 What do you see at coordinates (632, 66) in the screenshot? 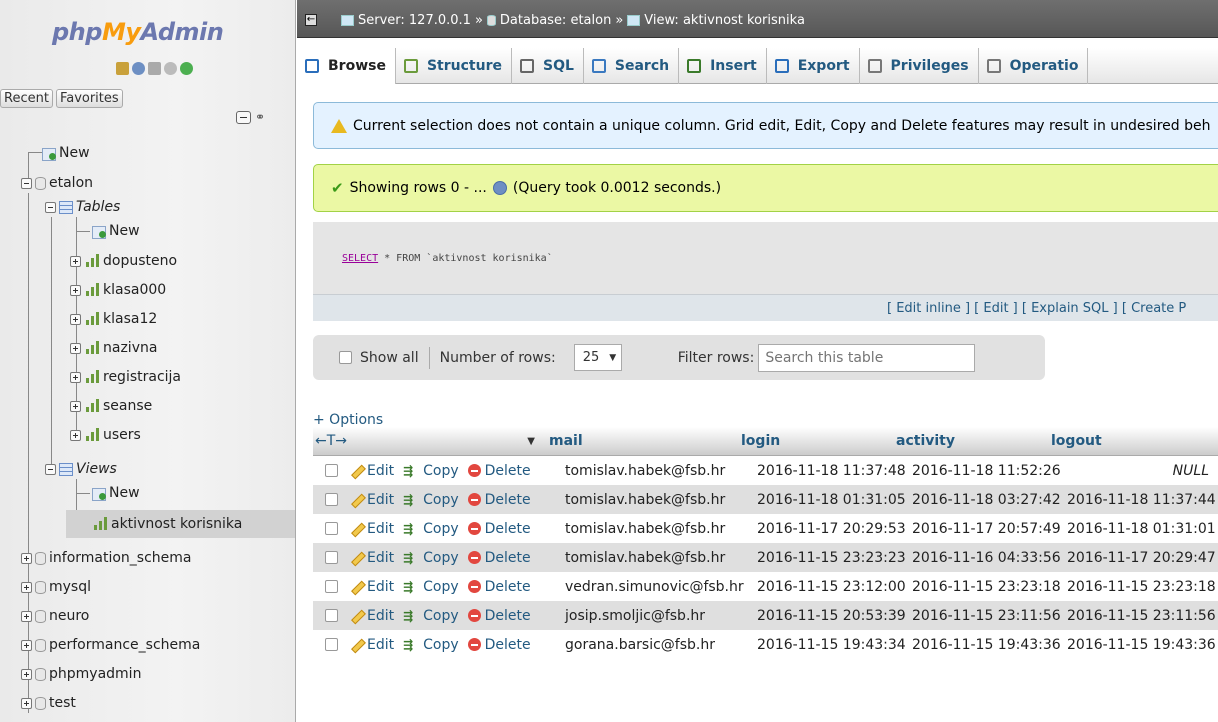
I see `tab-search: Search` at bounding box center [632, 66].